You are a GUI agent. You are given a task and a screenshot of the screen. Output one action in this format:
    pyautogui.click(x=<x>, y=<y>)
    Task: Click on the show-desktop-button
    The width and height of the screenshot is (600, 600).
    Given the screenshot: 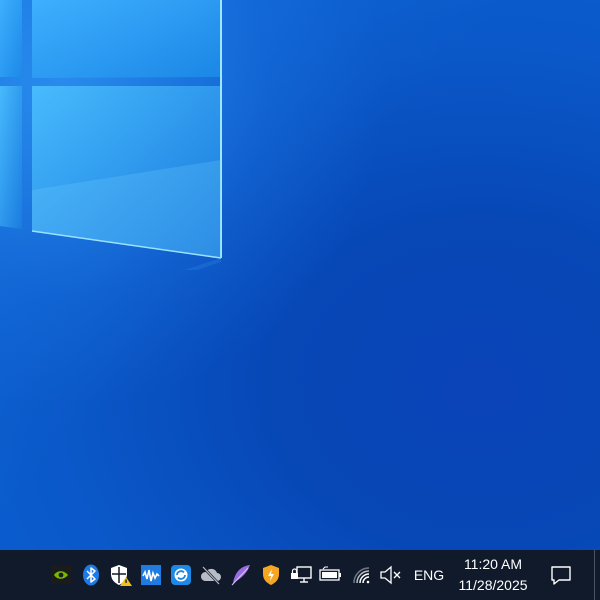 What is the action you would take?
    pyautogui.click(x=597, y=575)
    